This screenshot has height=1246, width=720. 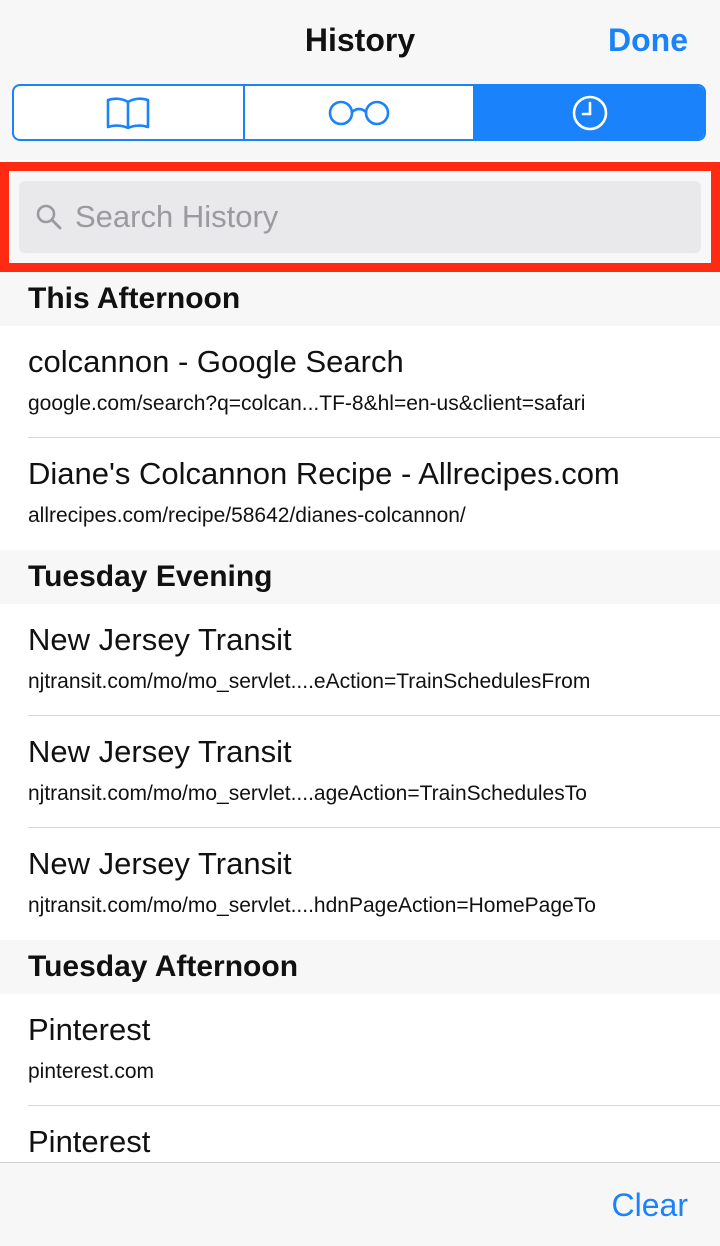 I want to click on bookmarks-segmented-control, so click(x=359, y=112).